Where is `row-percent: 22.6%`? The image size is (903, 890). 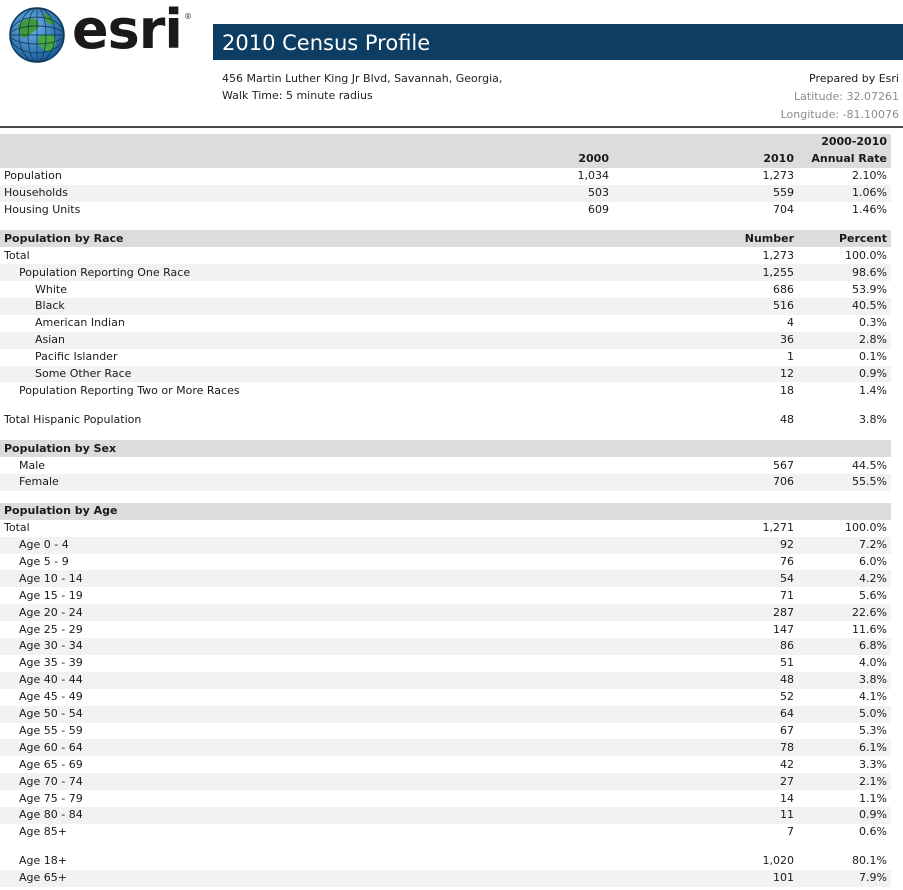
row-percent: 22.6% is located at coordinates (844, 613).